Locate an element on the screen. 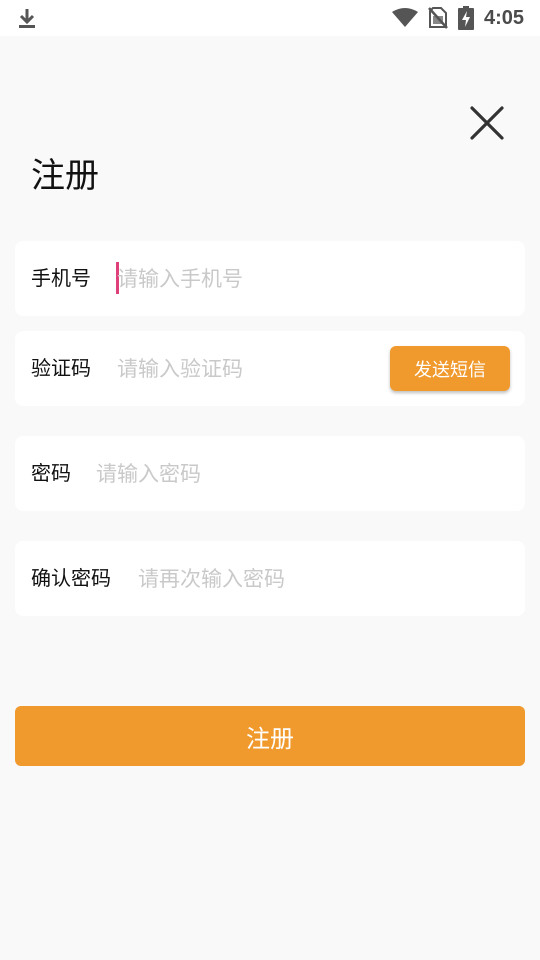  status-bar: 4:05 is located at coordinates (270, 18).